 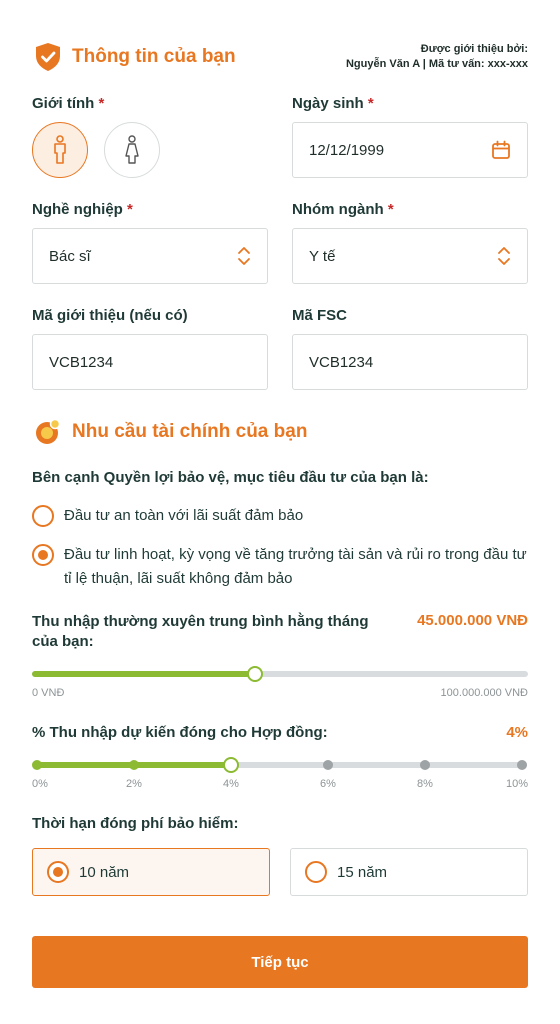 What do you see at coordinates (48, 57) in the screenshot?
I see `shield-check-icon` at bounding box center [48, 57].